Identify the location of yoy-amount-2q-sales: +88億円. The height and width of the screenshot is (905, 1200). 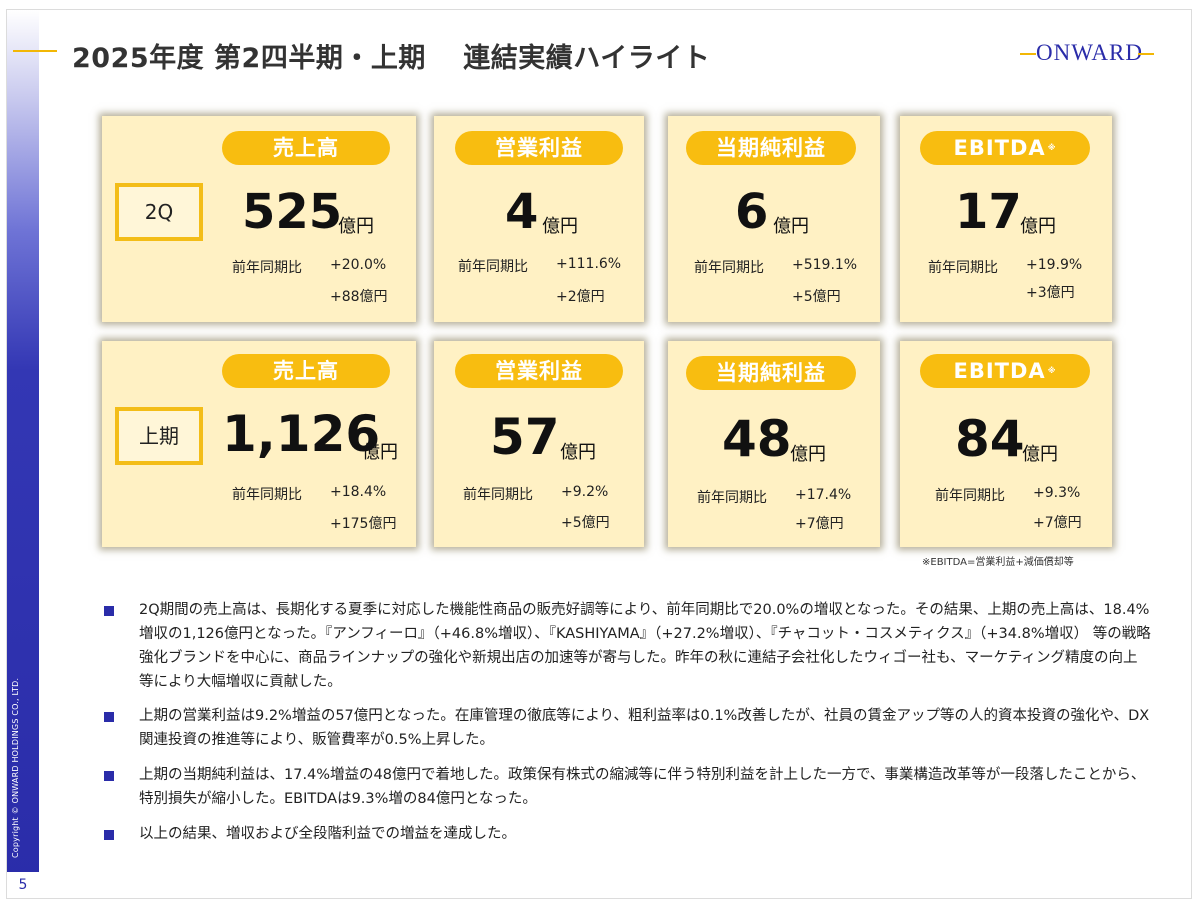
(359, 297).